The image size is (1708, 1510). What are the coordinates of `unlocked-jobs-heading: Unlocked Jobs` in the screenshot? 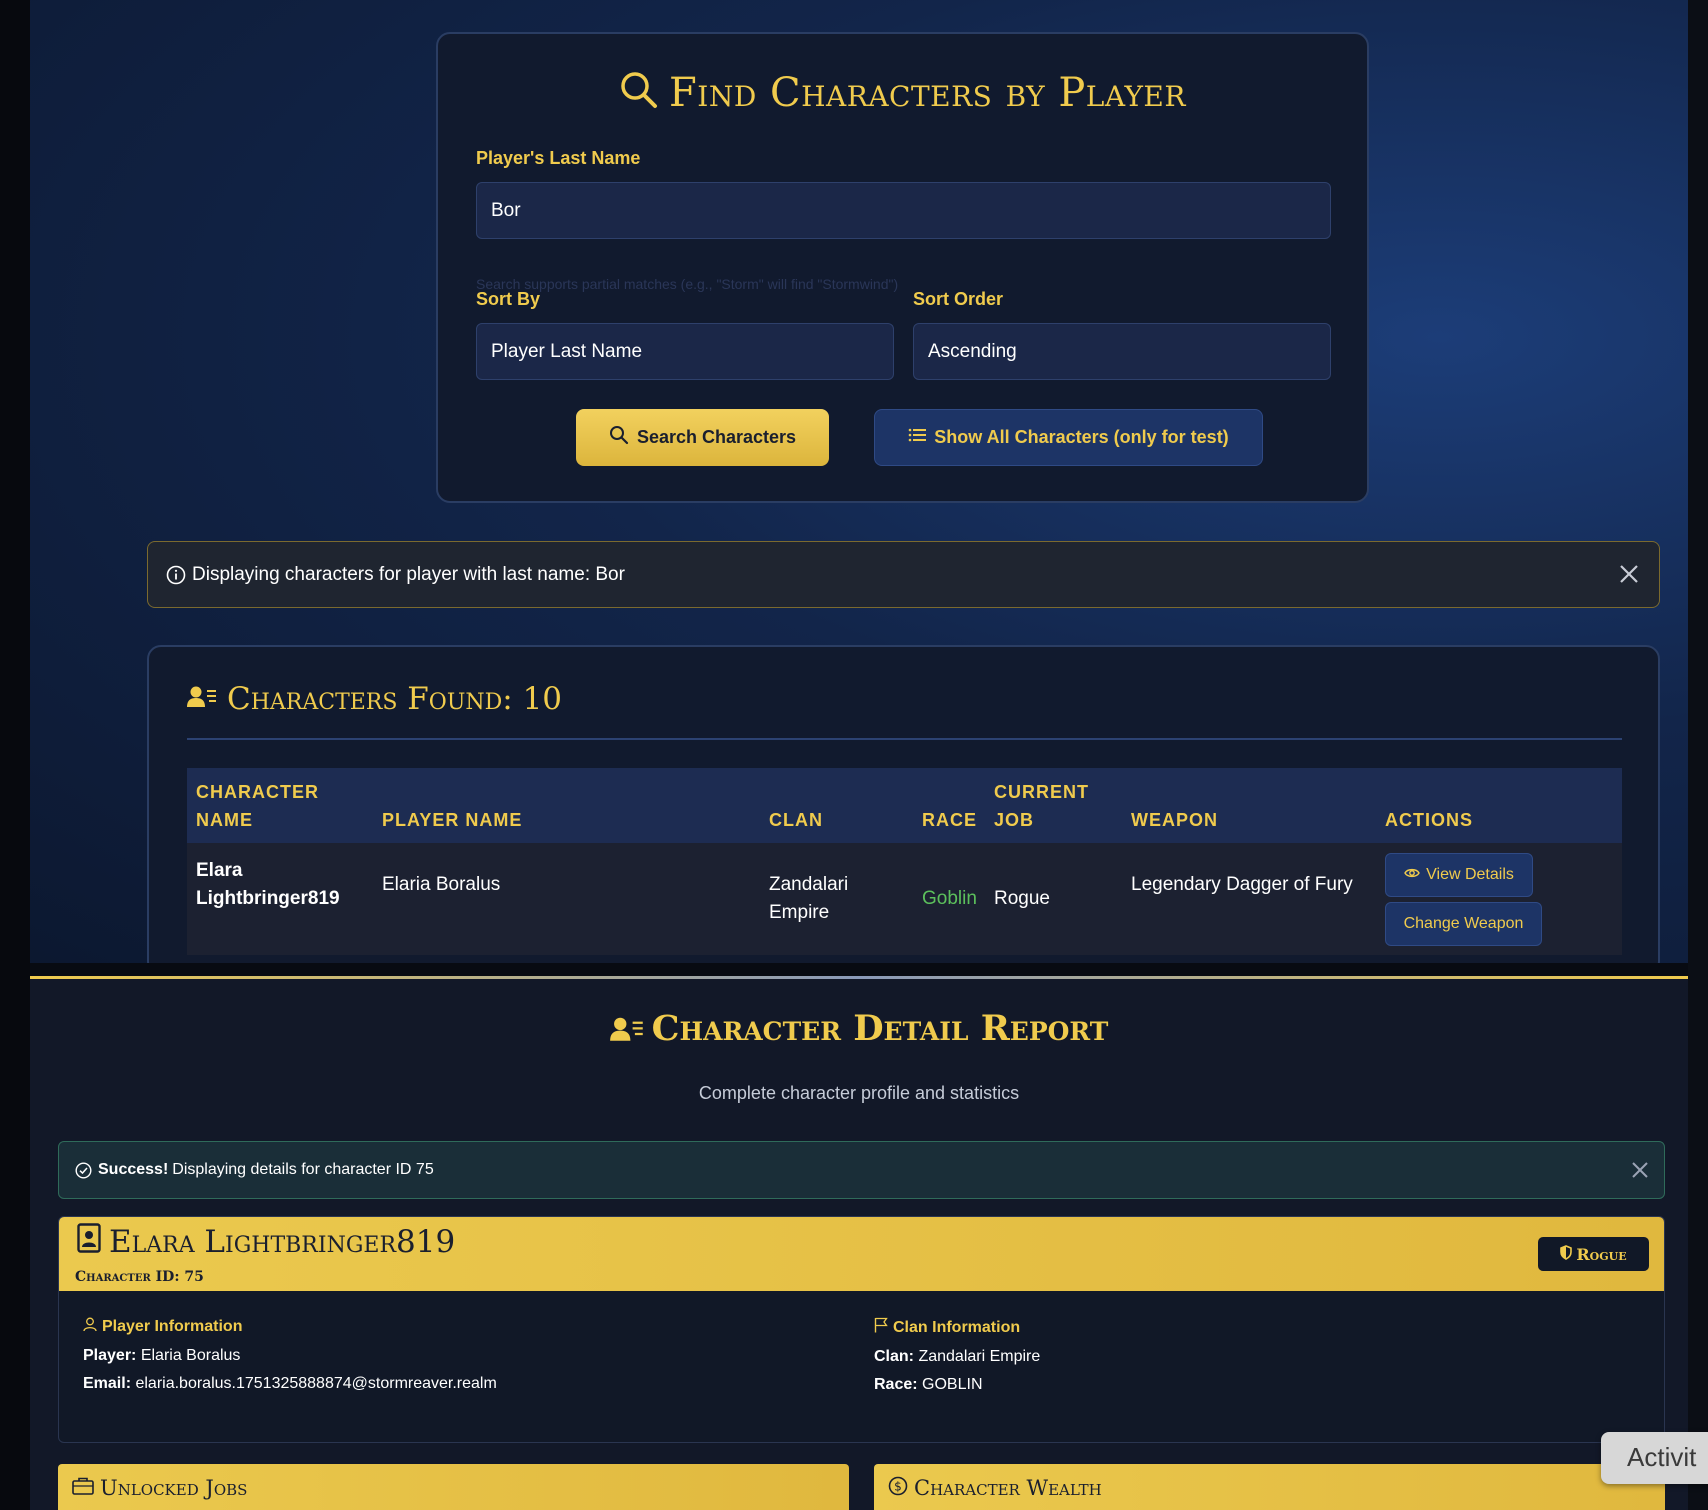 It's located at (174, 1488).